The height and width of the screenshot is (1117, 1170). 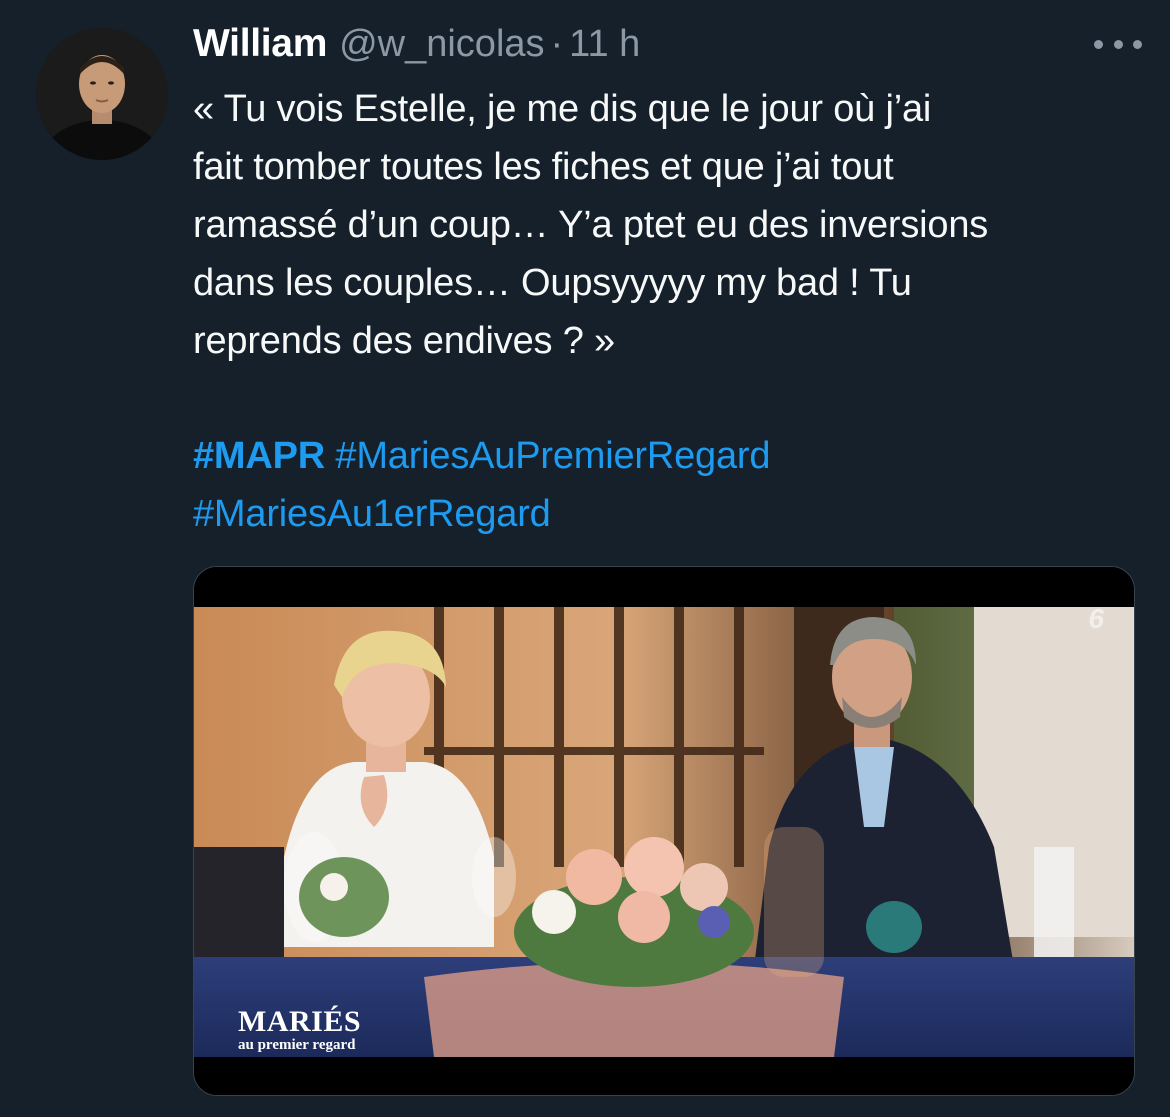 What do you see at coordinates (552, 456) in the screenshot?
I see `hashtag-link: #MariesAuPremierRegard` at bounding box center [552, 456].